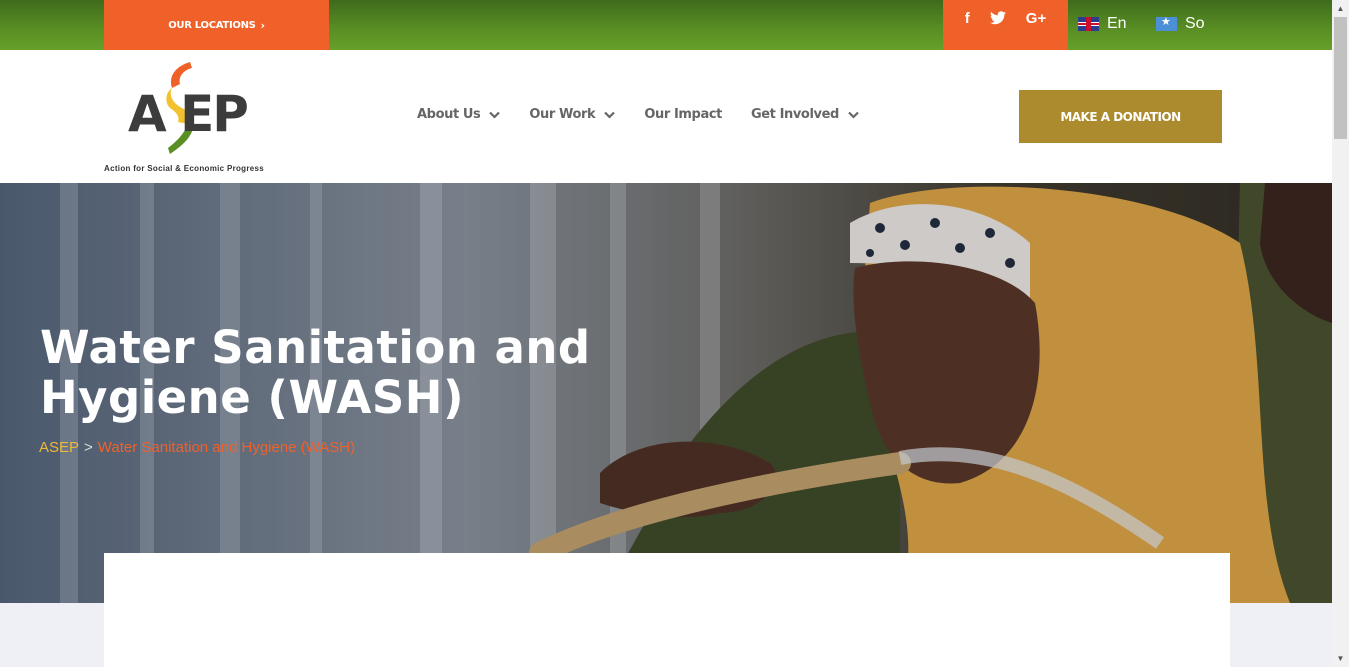  I want to click on make-donation-button: MAKE A DONATION, so click(1120, 116).